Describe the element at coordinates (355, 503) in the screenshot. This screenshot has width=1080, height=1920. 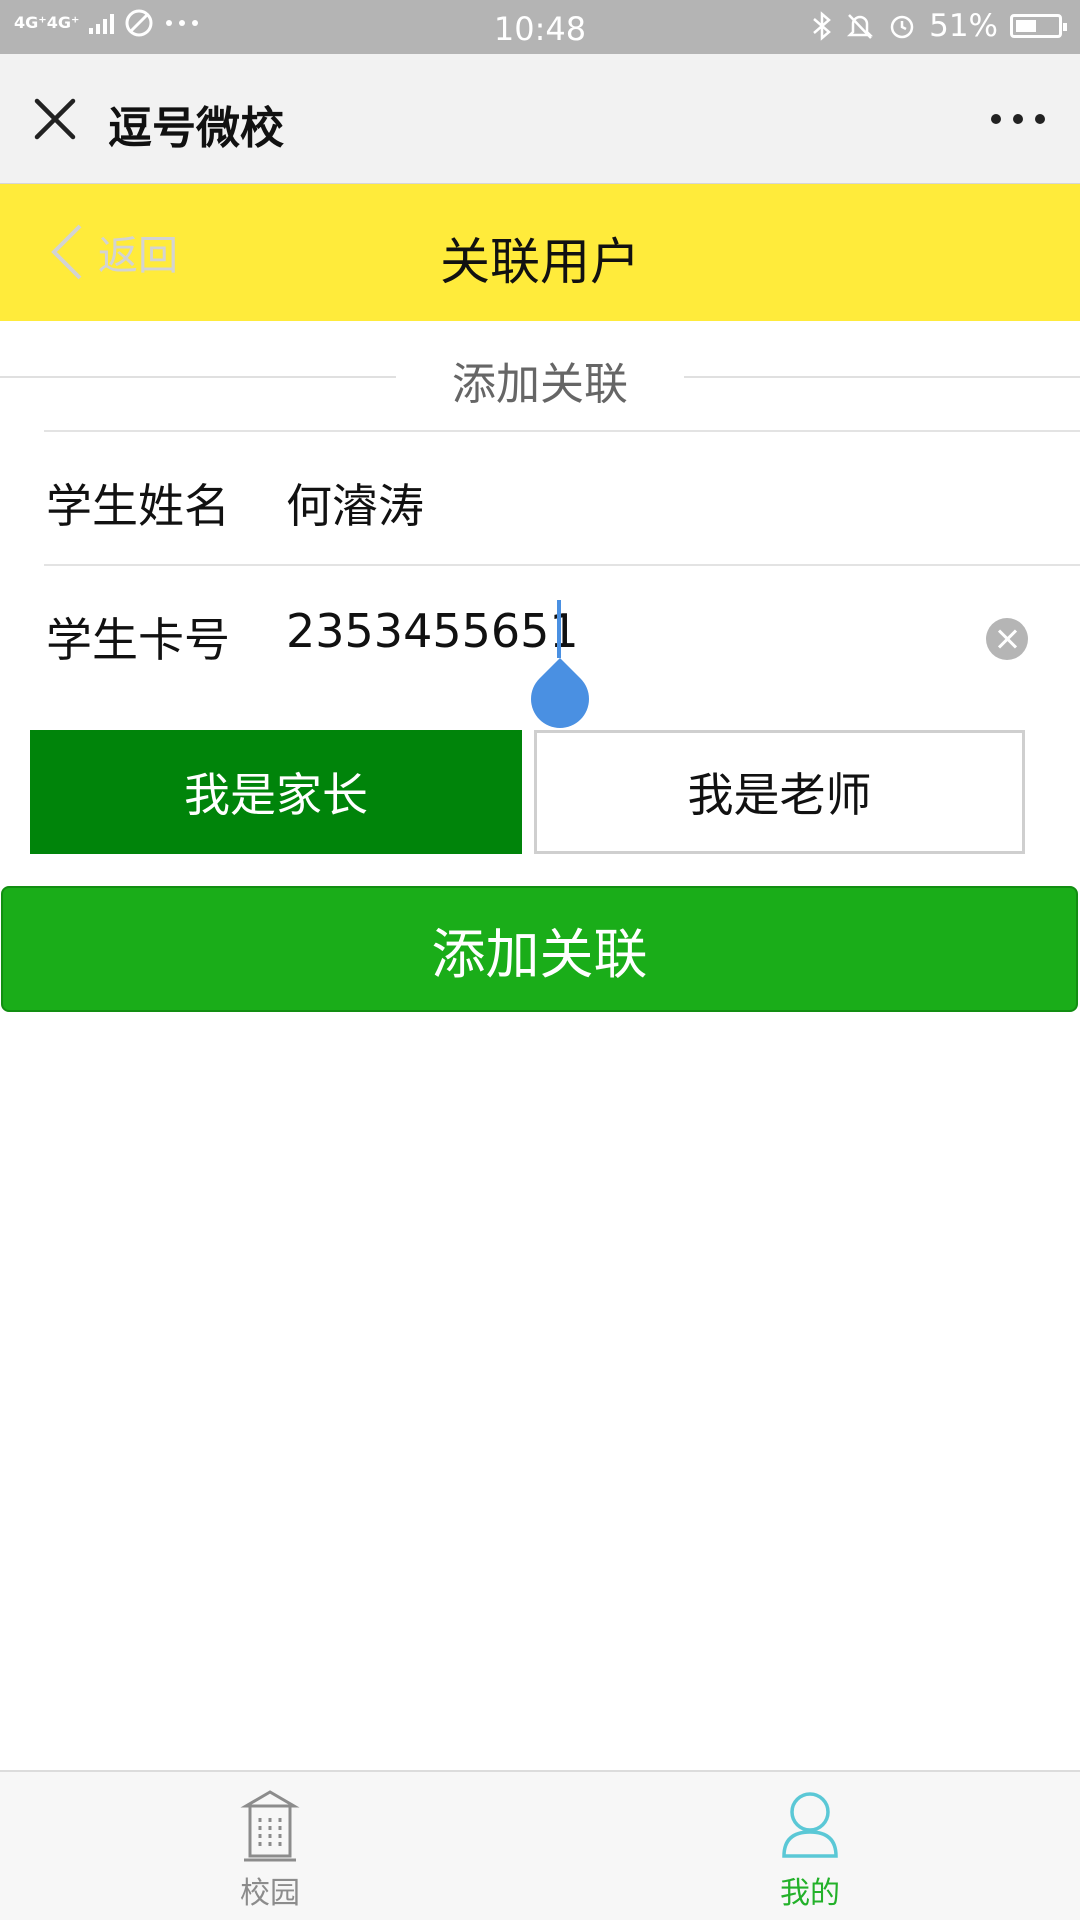
I see `student-name-field: 何濬涛` at that location.